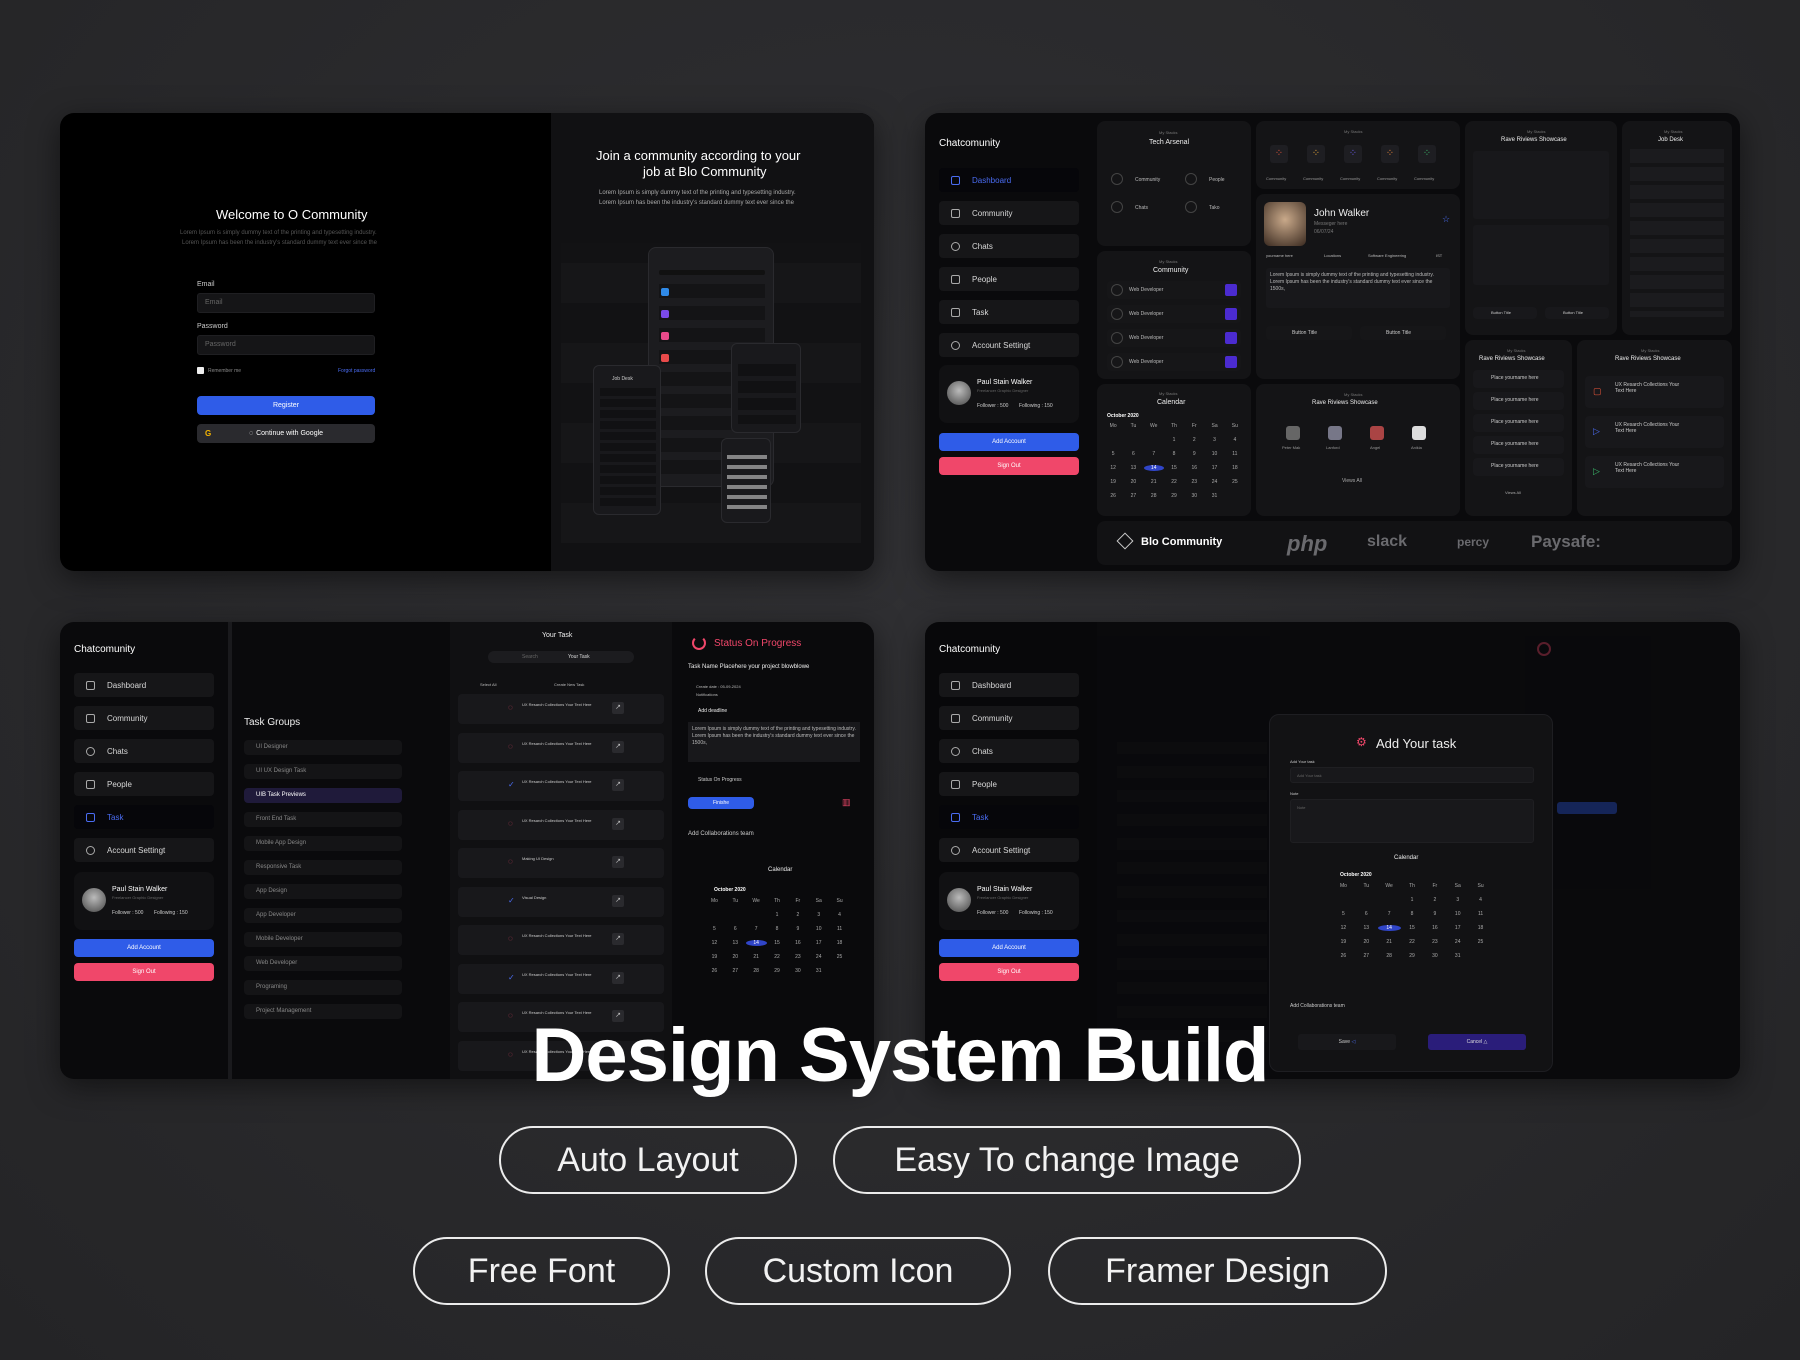 The height and width of the screenshot is (1360, 1800). I want to click on button-title-2: Button Title, so click(1577, 313).